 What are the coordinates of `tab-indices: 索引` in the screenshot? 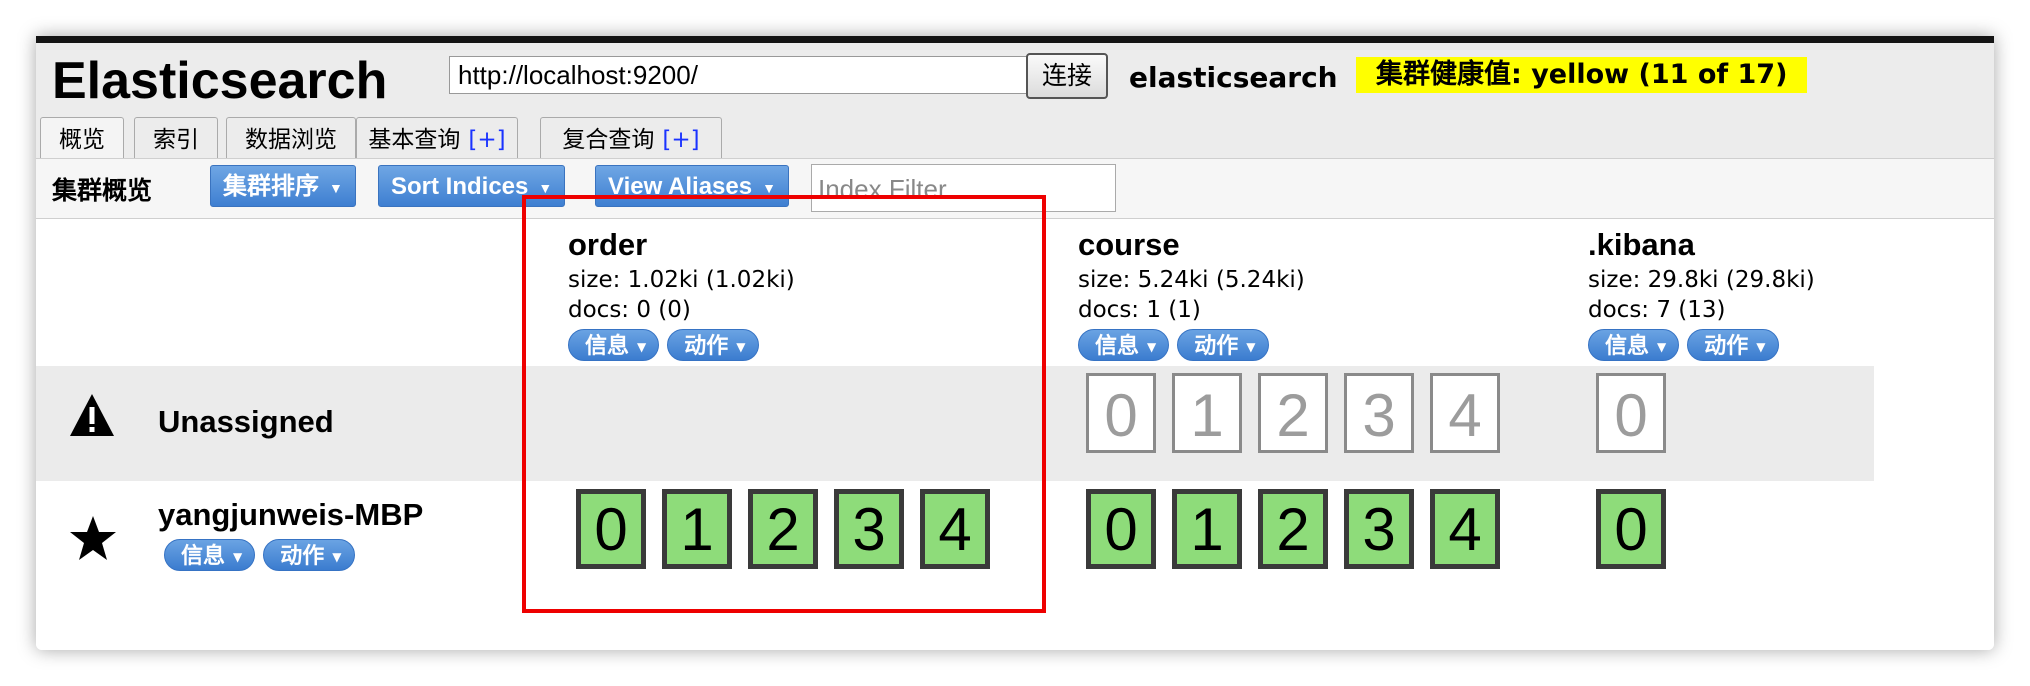 It's located at (176, 137).